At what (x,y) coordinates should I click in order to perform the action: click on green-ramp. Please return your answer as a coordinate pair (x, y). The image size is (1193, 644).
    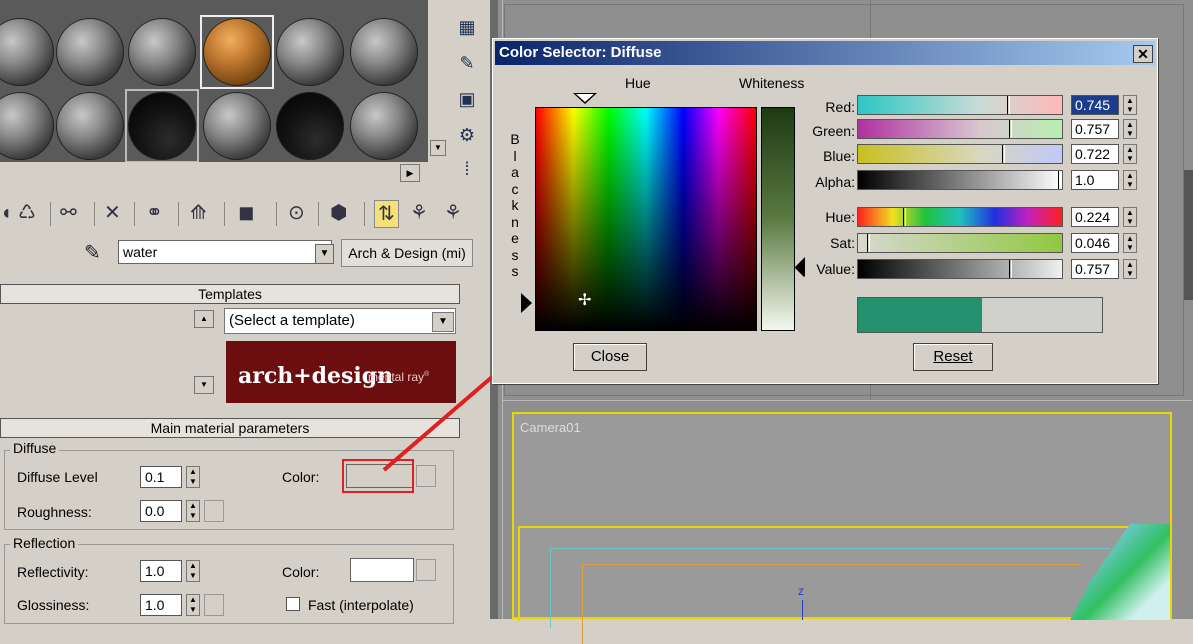
    Looking at the image, I should click on (960, 129).